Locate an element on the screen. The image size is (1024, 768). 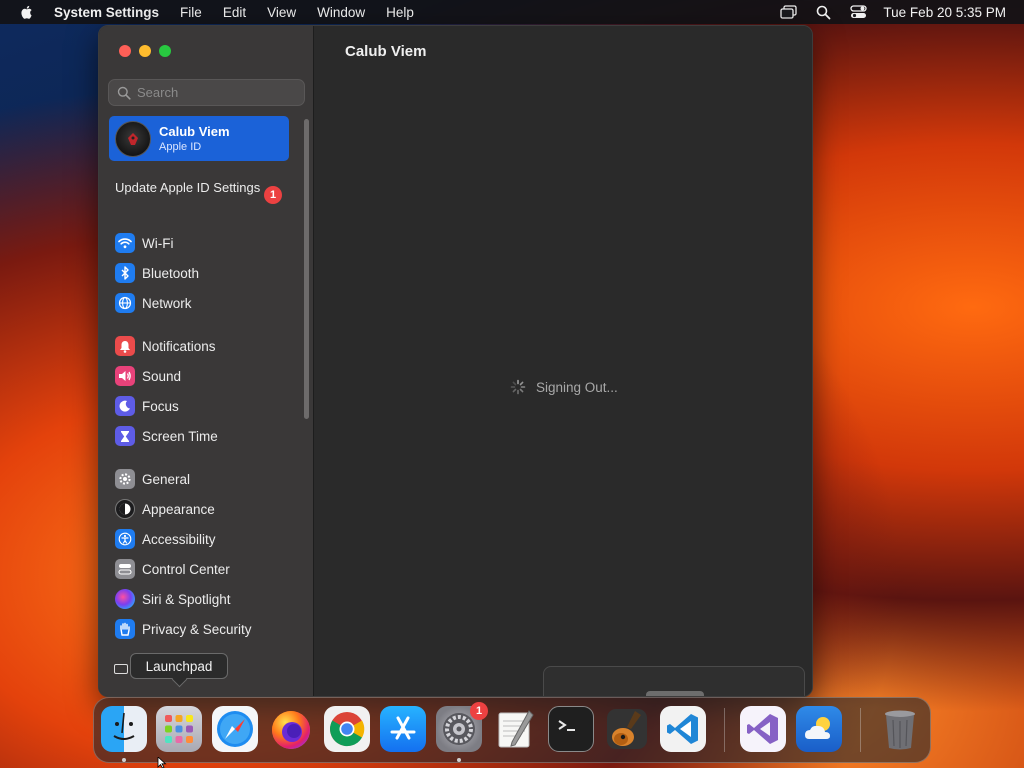
speaker-icon is located at coordinates (125, 376).